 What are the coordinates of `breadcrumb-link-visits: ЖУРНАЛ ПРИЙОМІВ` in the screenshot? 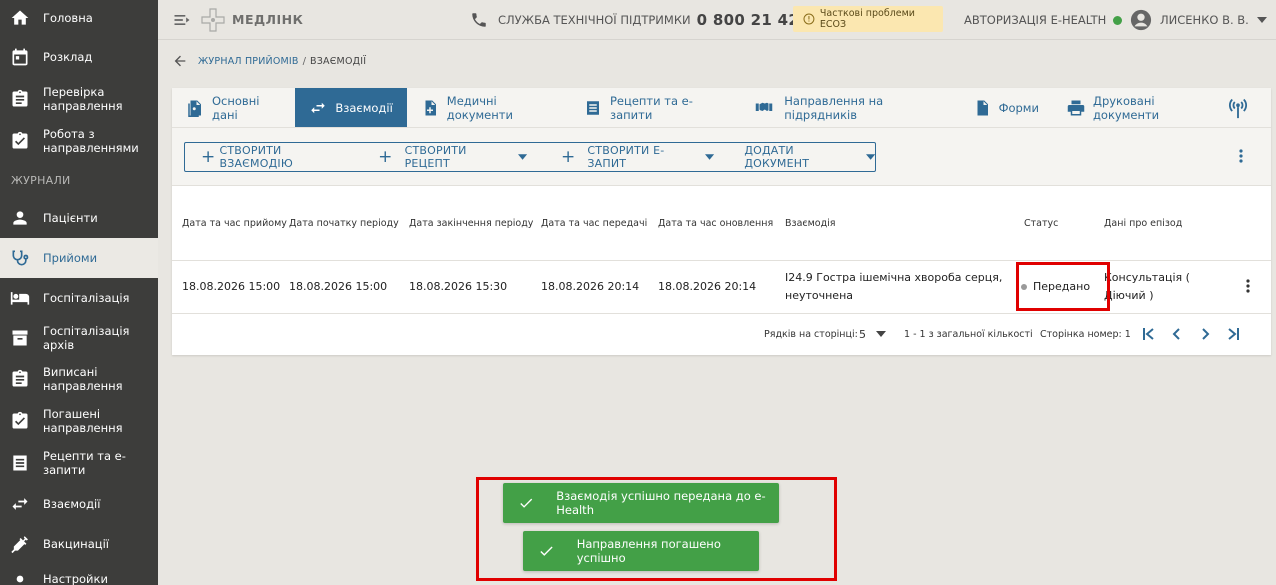 It's located at (248, 61).